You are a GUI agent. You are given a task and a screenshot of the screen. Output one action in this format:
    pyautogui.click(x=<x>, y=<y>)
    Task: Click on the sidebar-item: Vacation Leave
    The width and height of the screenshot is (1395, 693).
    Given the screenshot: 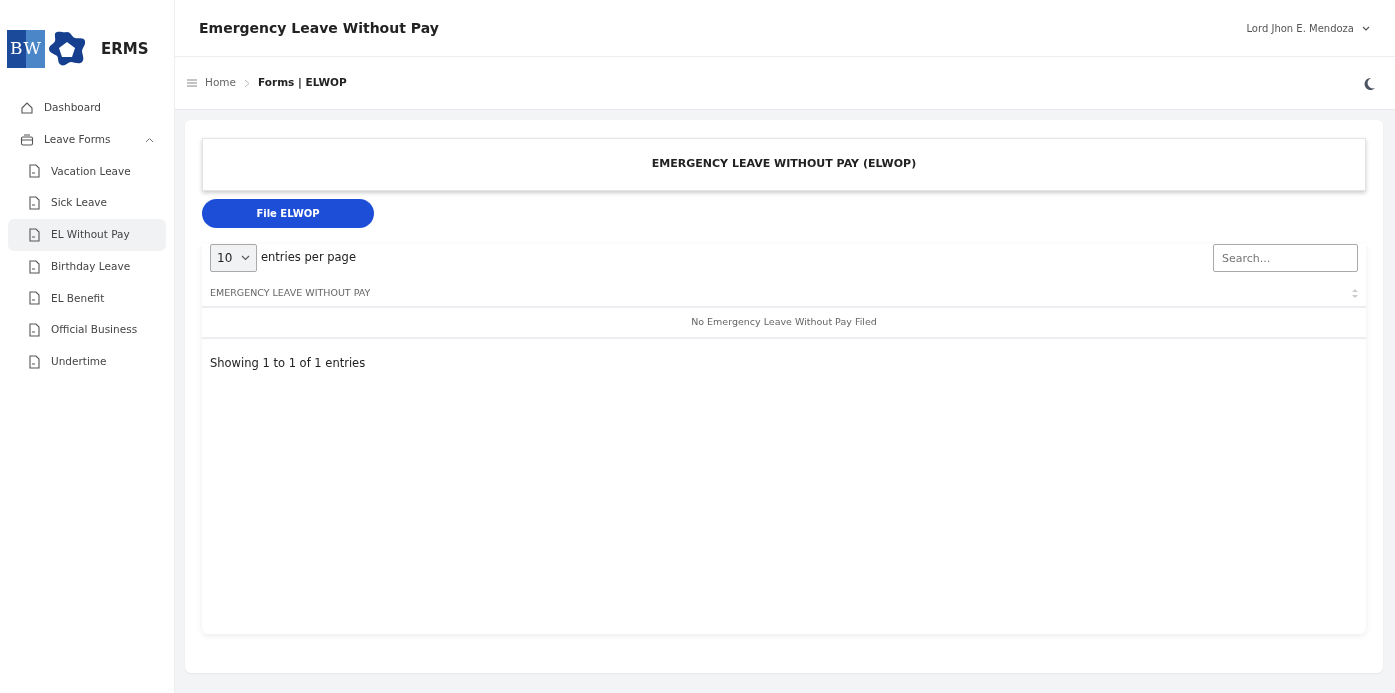 What is the action you would take?
    pyautogui.click(x=87, y=171)
    